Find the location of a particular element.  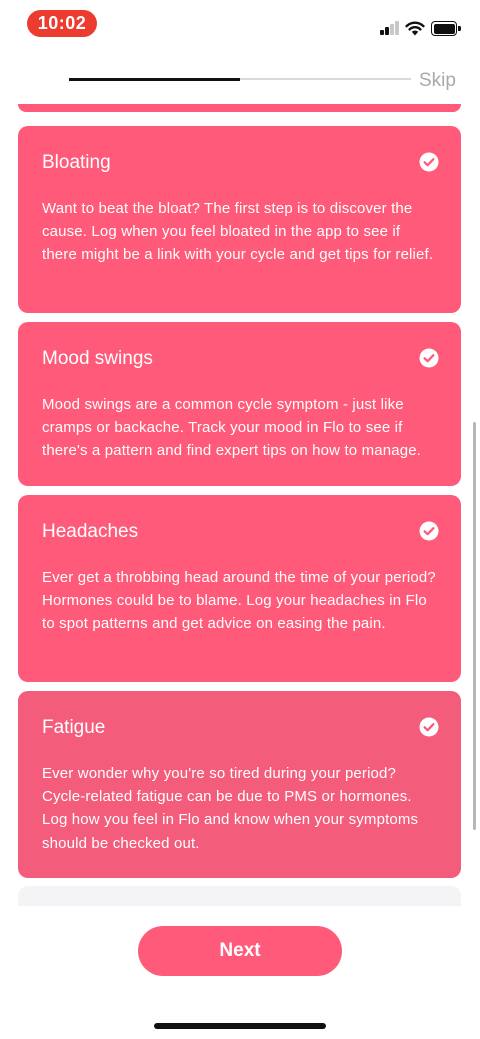

card-title: Bloating is located at coordinates (76, 162).